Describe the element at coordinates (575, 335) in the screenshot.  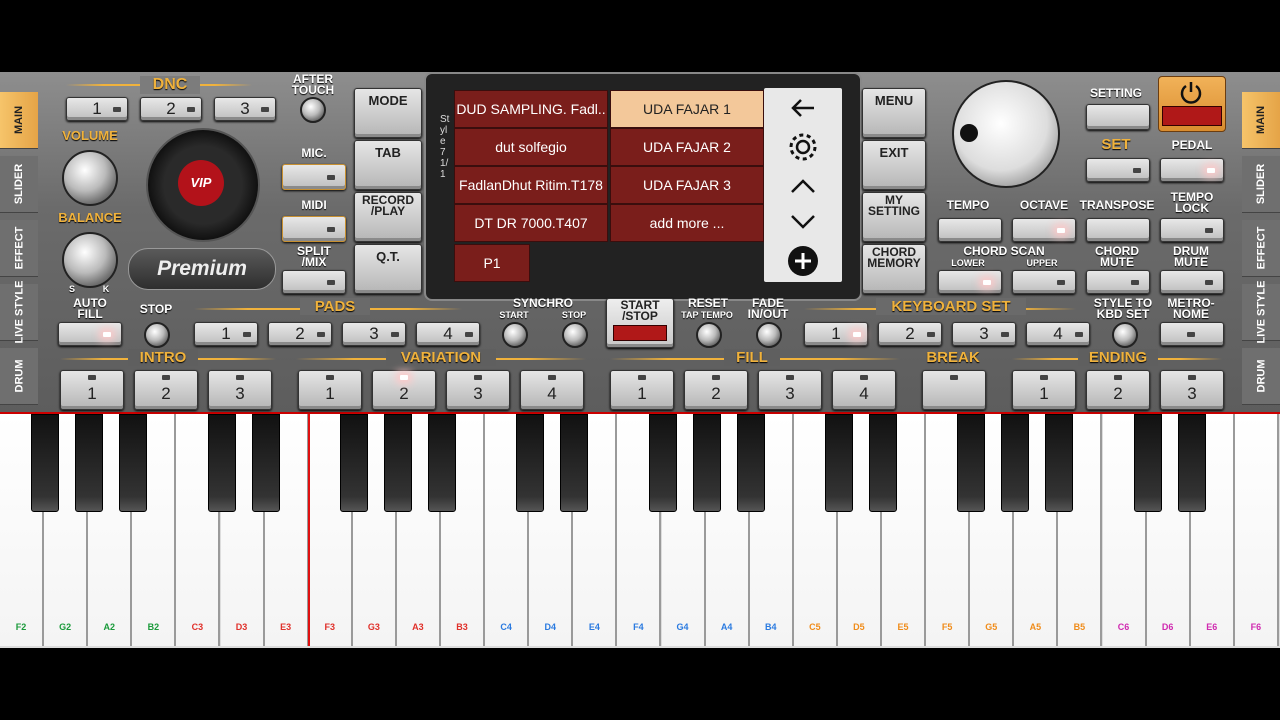
I see `synchro-stop-knob` at that location.